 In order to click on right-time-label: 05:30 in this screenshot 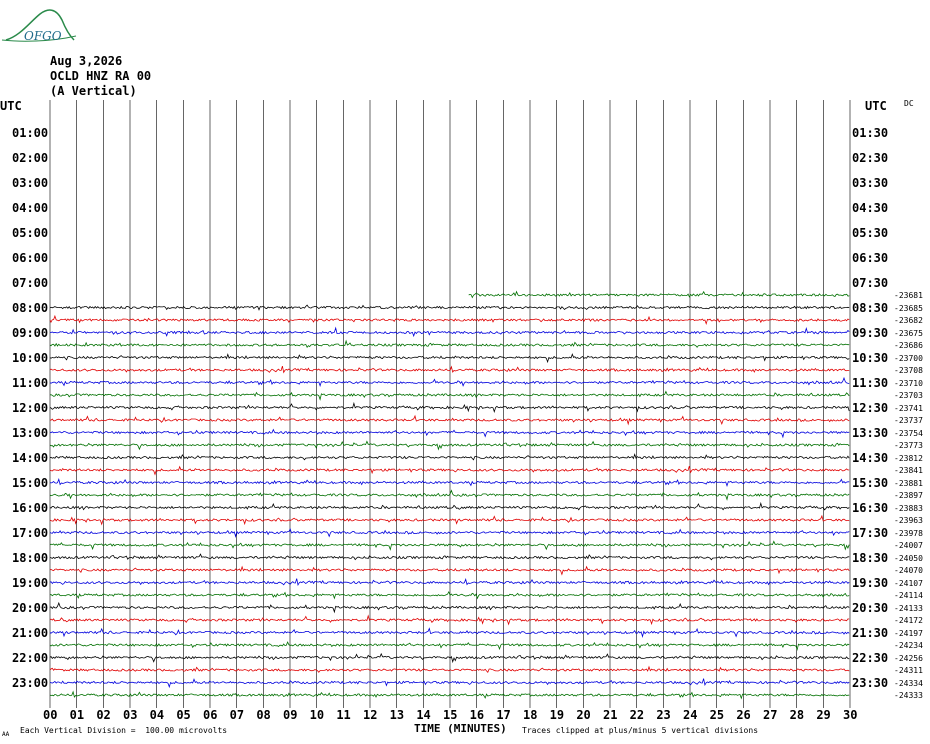, I will do `click(870, 232)`.